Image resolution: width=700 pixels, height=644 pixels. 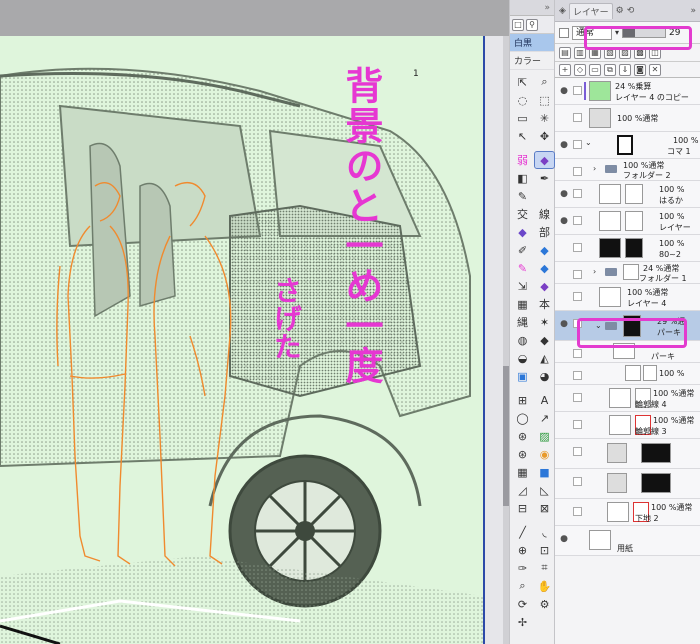 What do you see at coordinates (620, 11) in the screenshot?
I see `tab-extra-icon: ⚙` at bounding box center [620, 11].